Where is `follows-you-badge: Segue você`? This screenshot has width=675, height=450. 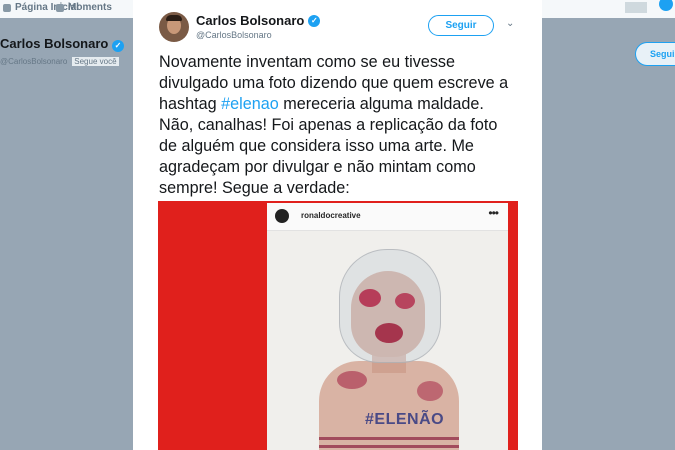
follows-you-badge: Segue você is located at coordinates (95, 61).